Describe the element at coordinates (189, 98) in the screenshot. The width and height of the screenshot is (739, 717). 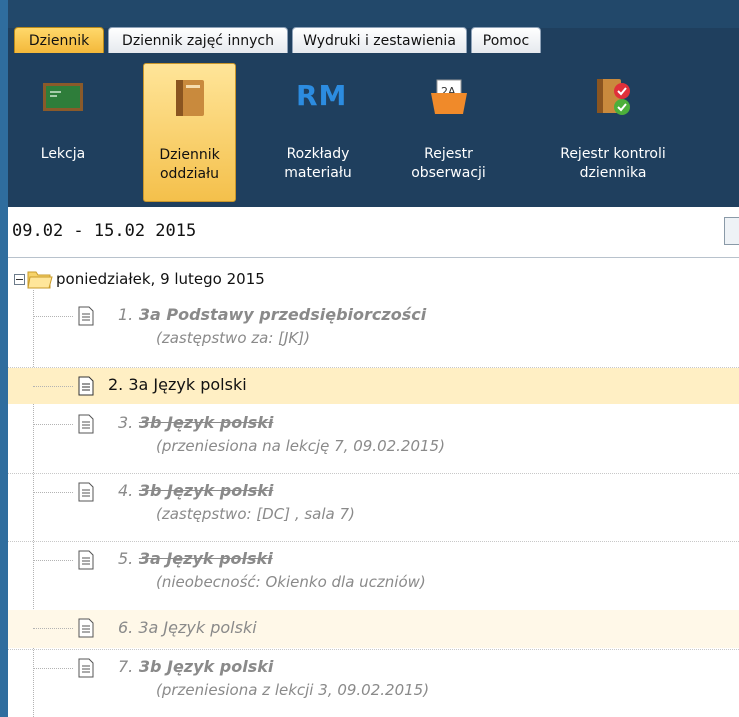
I see `class-book-icon` at that location.